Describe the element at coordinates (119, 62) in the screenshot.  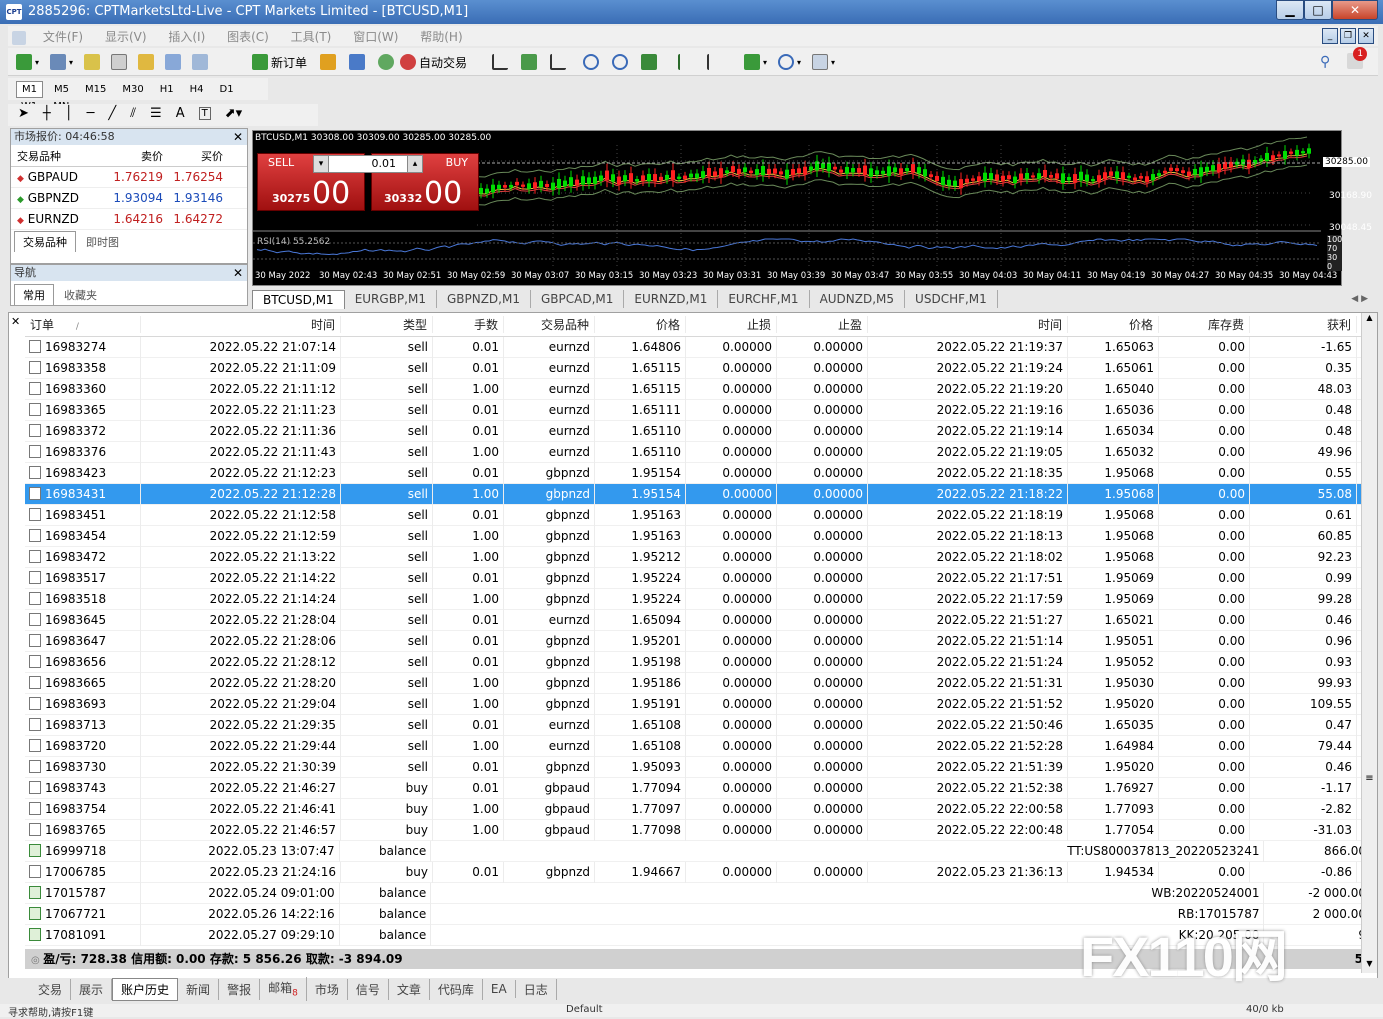
I see `data-window-icon` at that location.